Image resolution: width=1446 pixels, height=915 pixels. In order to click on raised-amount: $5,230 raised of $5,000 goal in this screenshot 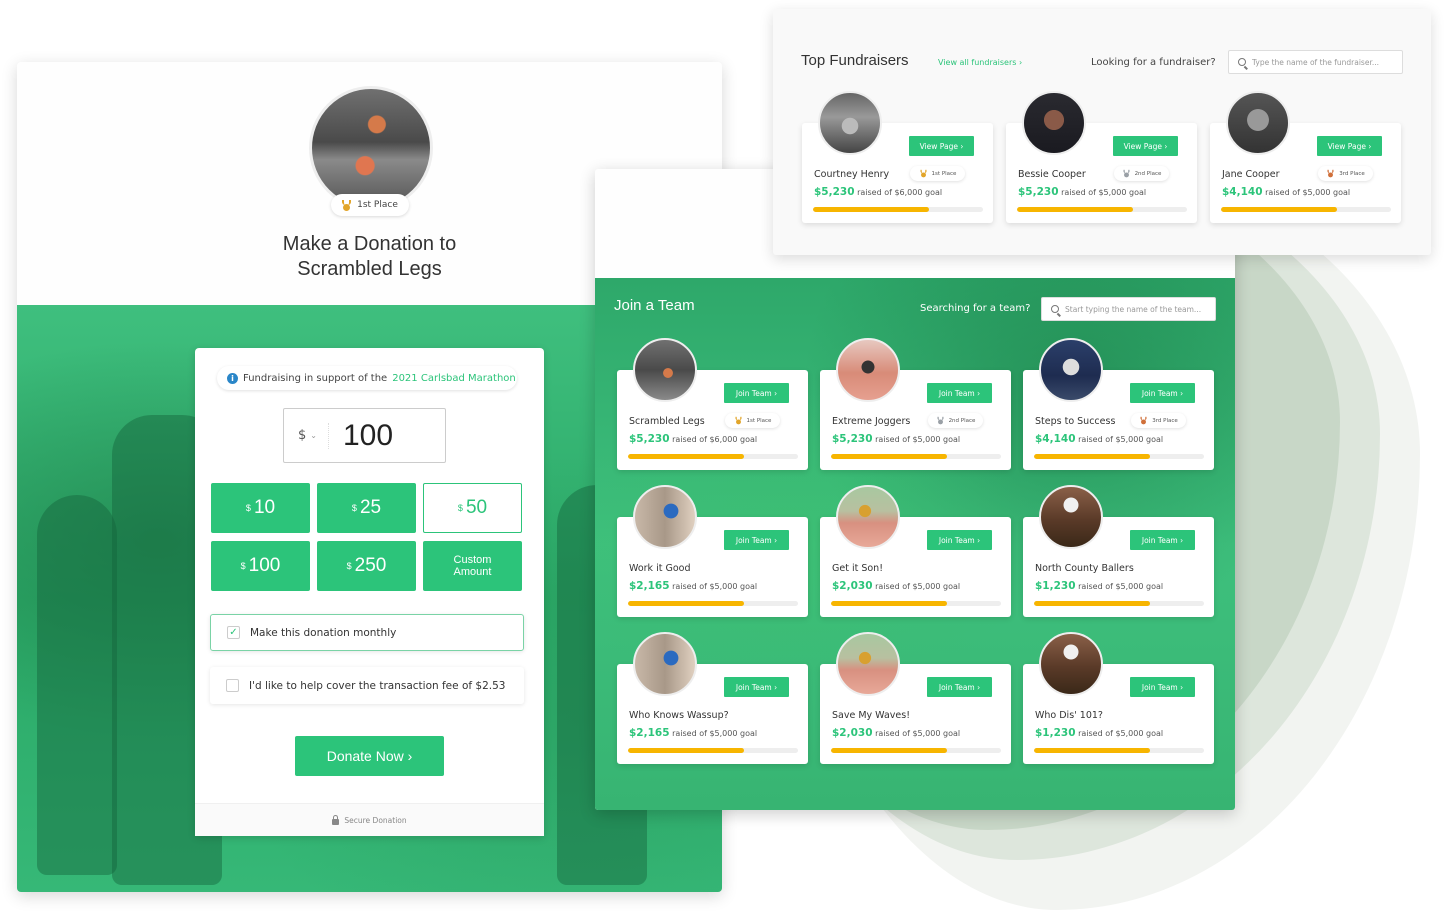, I will do `click(1082, 192)`.